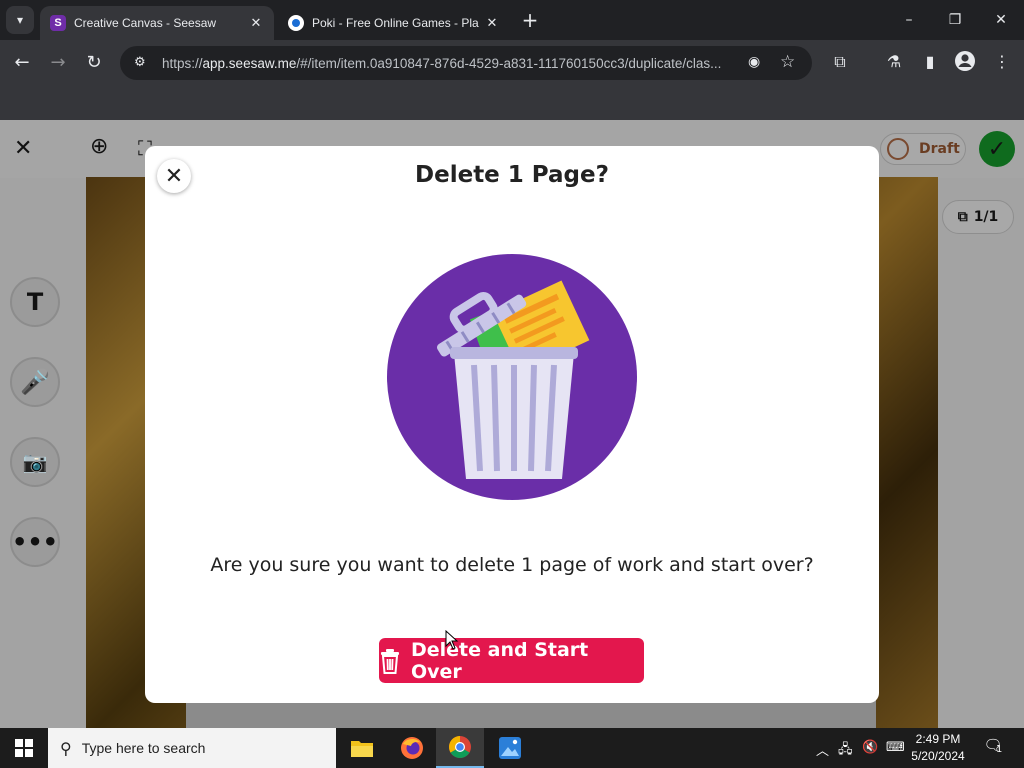 The width and height of the screenshot is (1024, 768). Describe the element at coordinates (58, 23) in the screenshot. I see `seesaw-icon: S` at that location.